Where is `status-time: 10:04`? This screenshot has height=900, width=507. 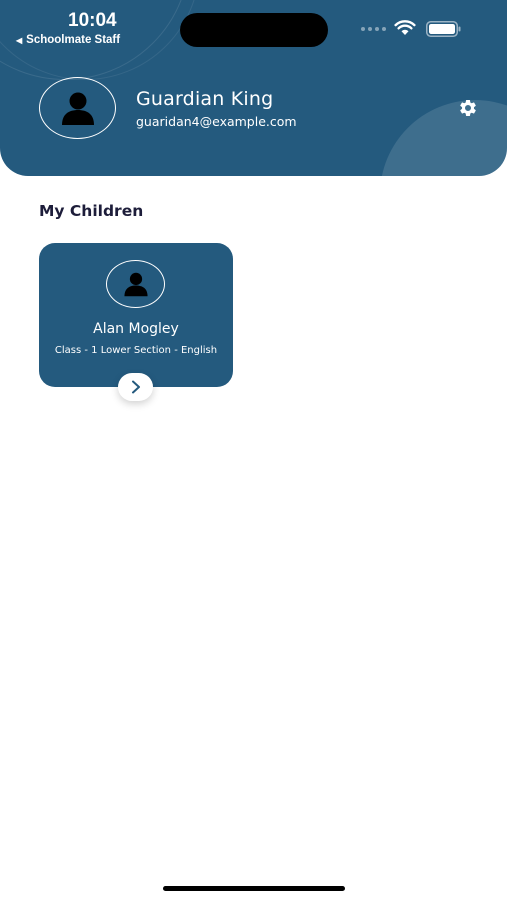
status-time: 10:04 is located at coordinates (92, 20).